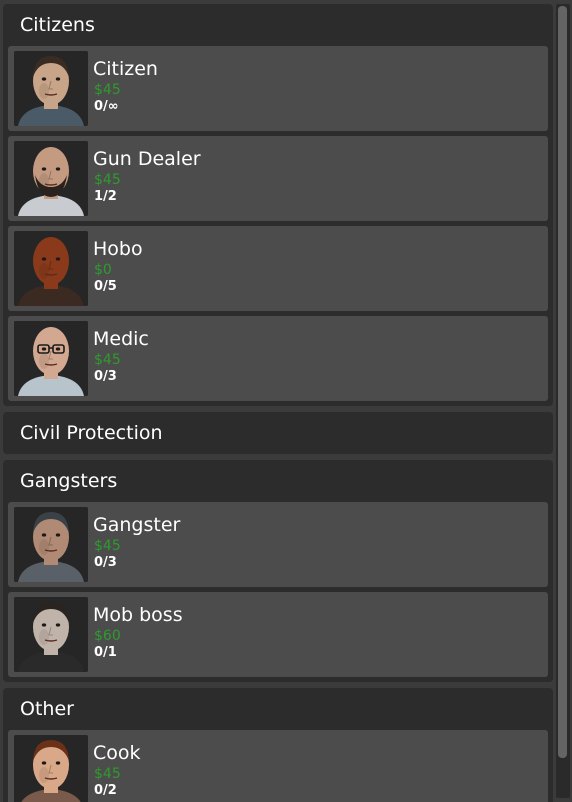 This screenshot has height=802, width=572. What do you see at coordinates (278, 88) in the screenshot?
I see `job-row-citizen: Citizen $45 0/∞` at bounding box center [278, 88].